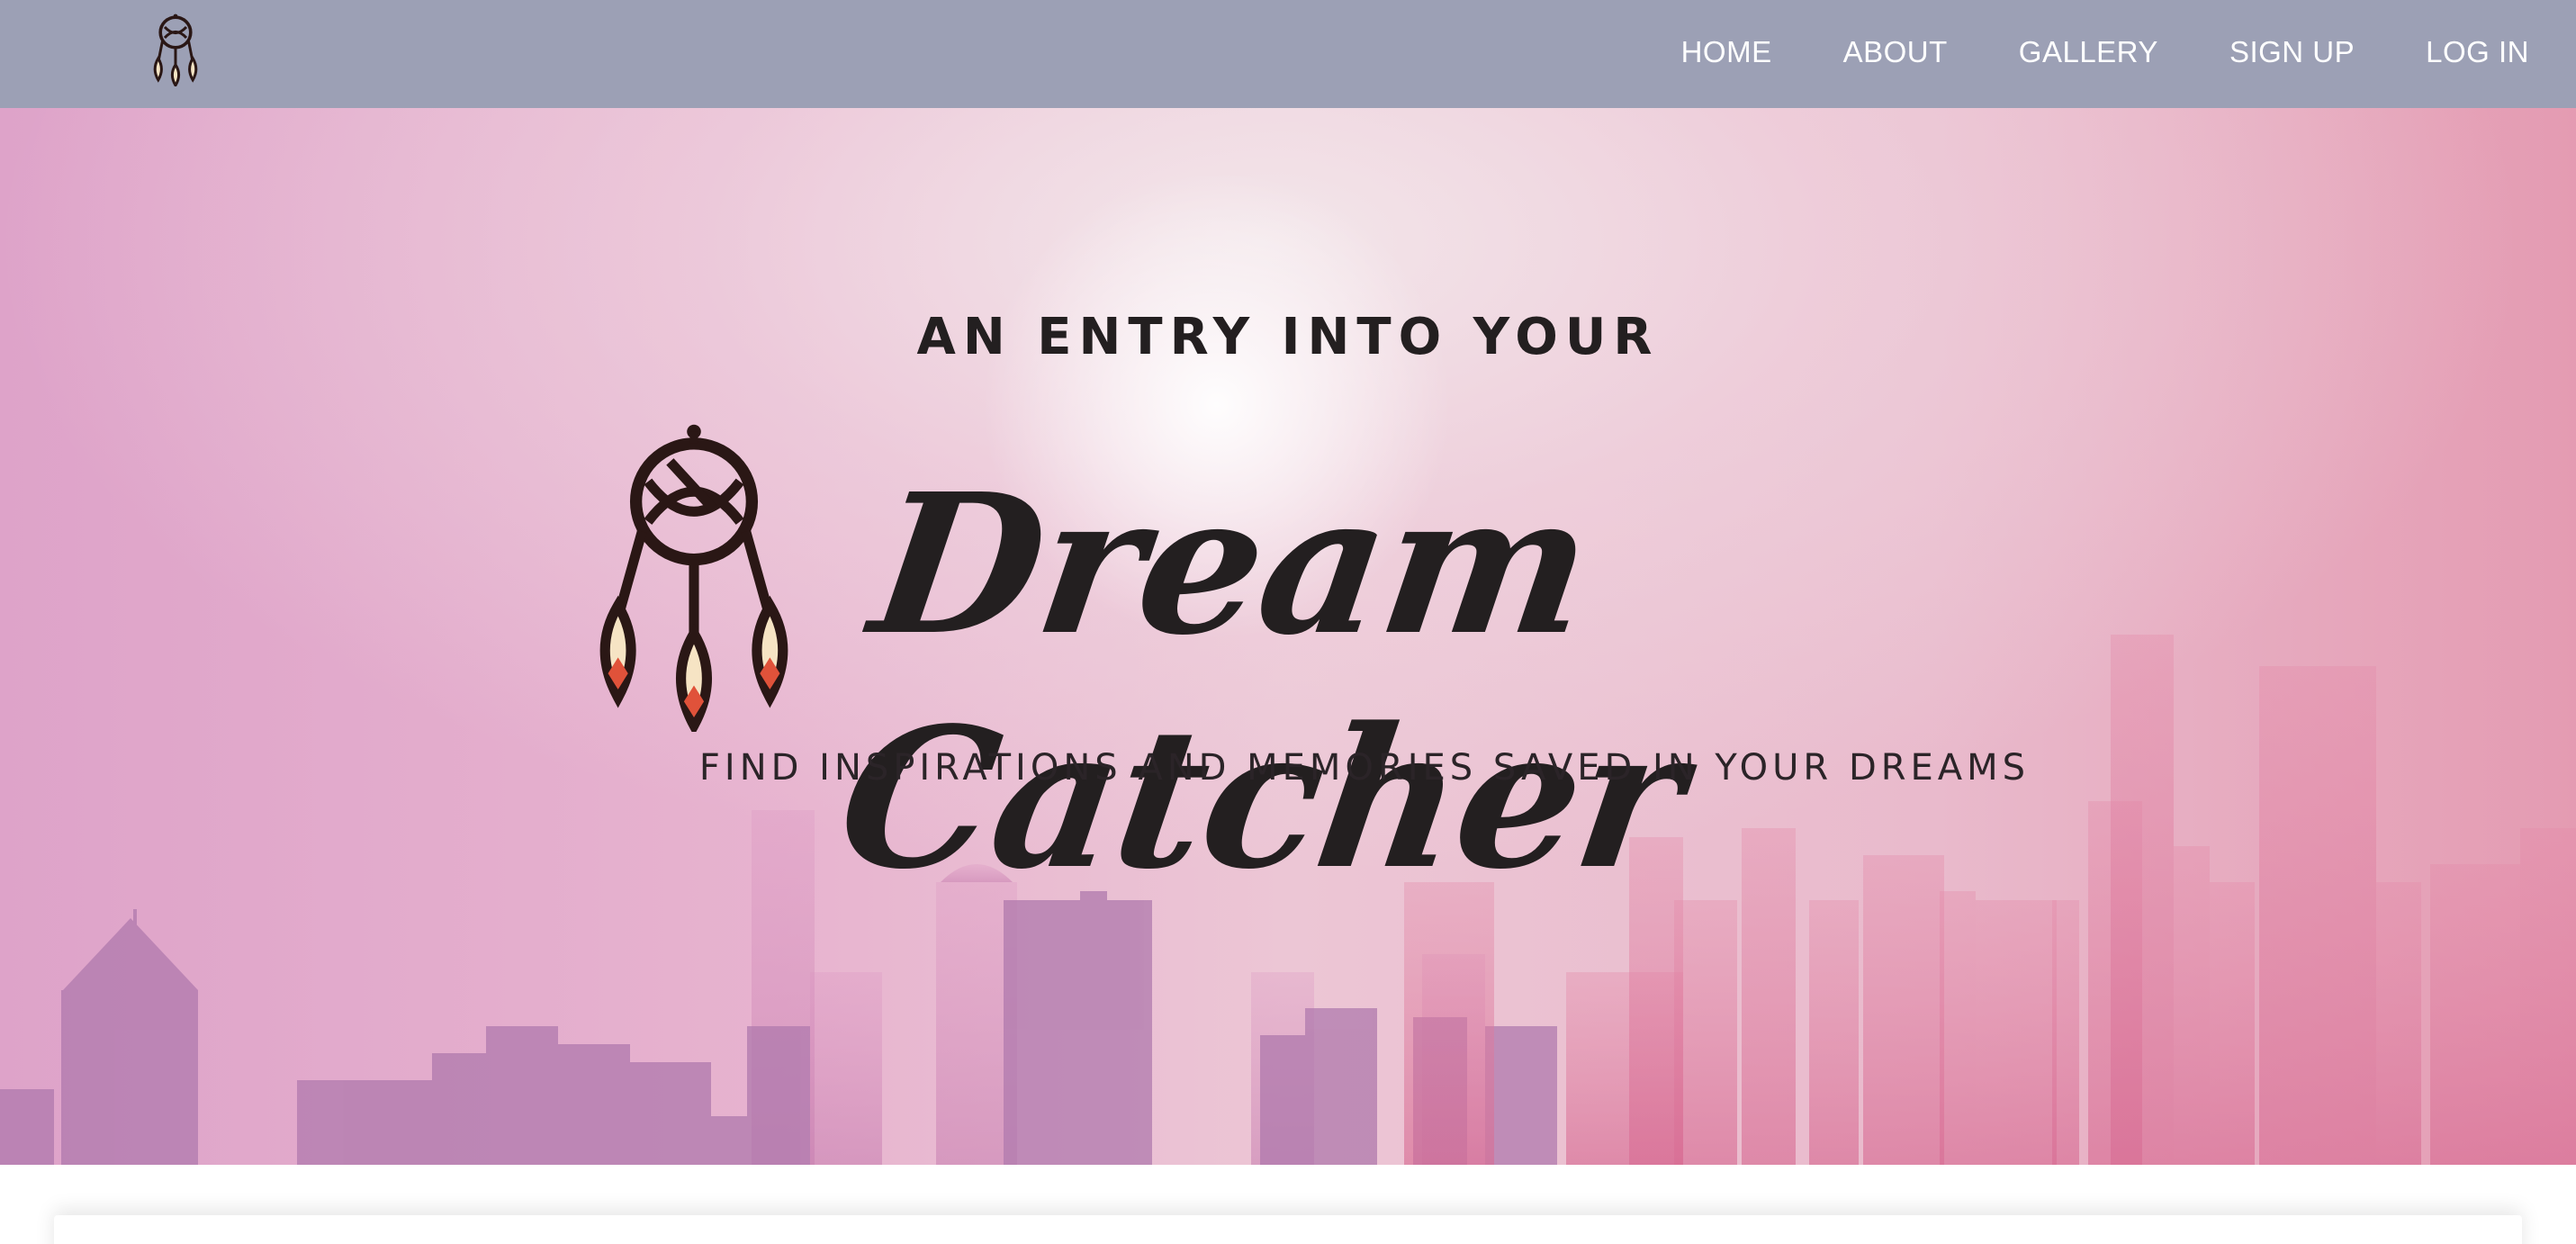 This screenshot has width=2576, height=1244. I want to click on nav-login-link: LOG IN, so click(2477, 52).